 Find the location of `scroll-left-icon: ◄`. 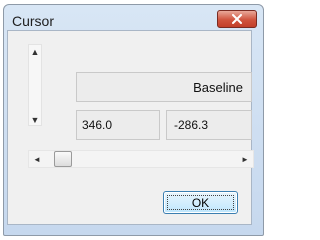

scroll-left-icon: ◄ is located at coordinates (37, 159).